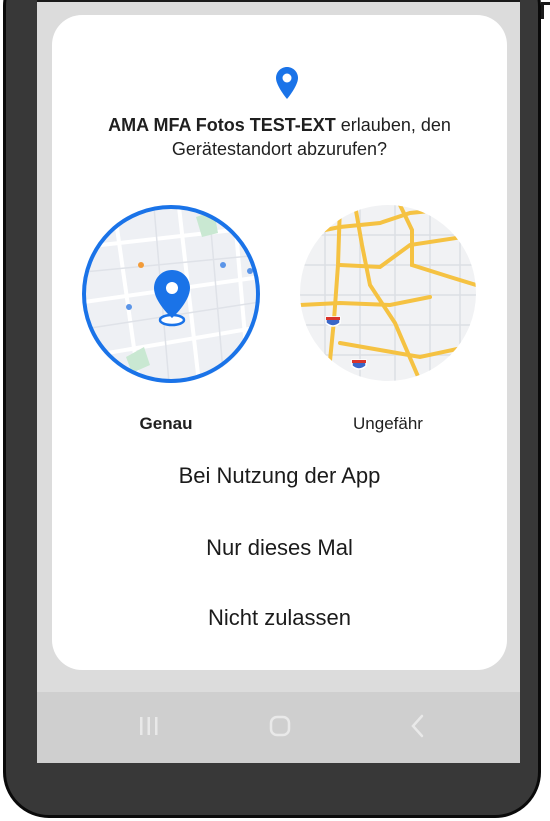 The height and width of the screenshot is (821, 550). I want to click on approximate-label: Ungefähr, so click(388, 423).